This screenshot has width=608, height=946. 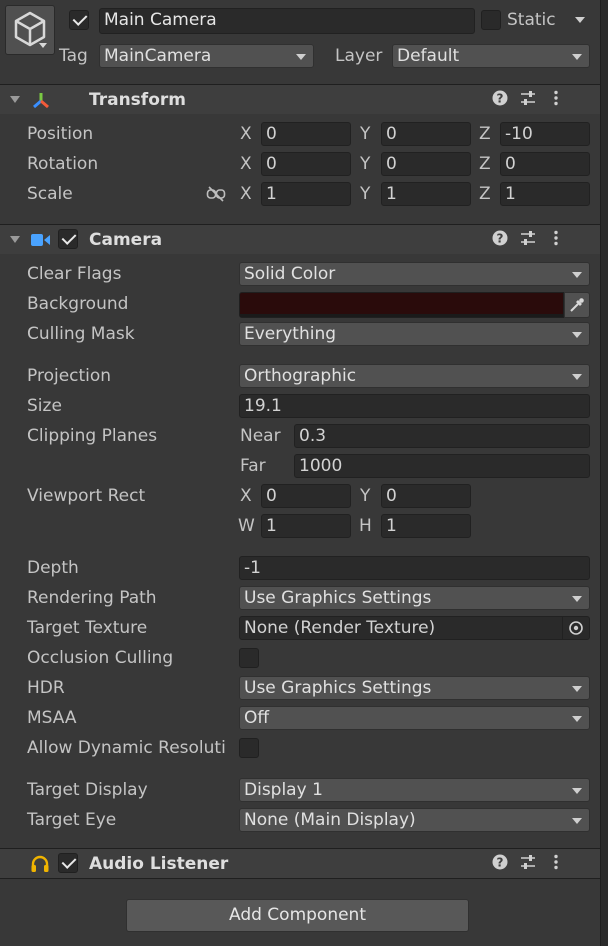 What do you see at coordinates (246, 134) in the screenshot?
I see `position-x-axis-label: X` at bounding box center [246, 134].